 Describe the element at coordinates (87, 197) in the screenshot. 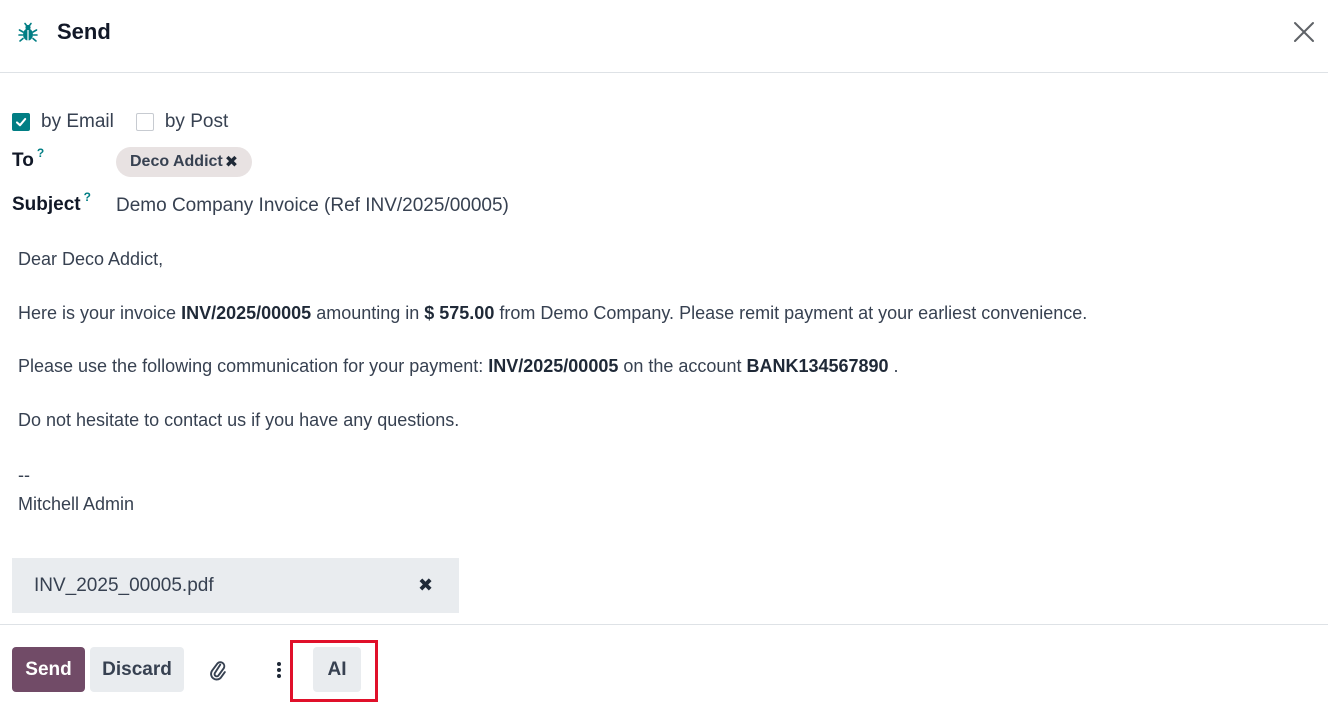

I see `subject-help-icon: ?` at that location.